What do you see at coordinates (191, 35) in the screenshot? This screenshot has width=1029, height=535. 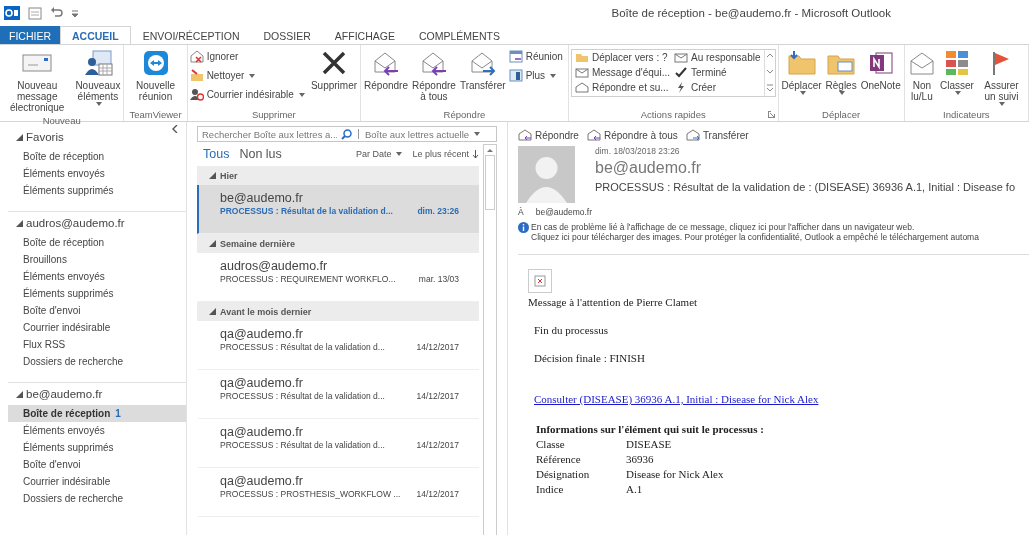 I see `ribbon-tab: ENVOI/RÉCEPTION` at bounding box center [191, 35].